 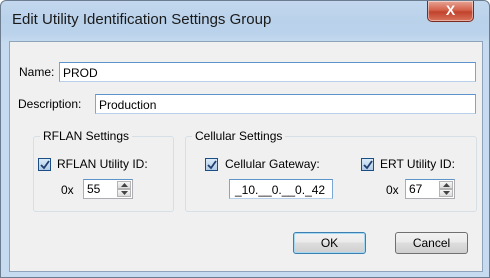 I want to click on rflan-utility-id-stepper: 55, so click(x=108, y=189).